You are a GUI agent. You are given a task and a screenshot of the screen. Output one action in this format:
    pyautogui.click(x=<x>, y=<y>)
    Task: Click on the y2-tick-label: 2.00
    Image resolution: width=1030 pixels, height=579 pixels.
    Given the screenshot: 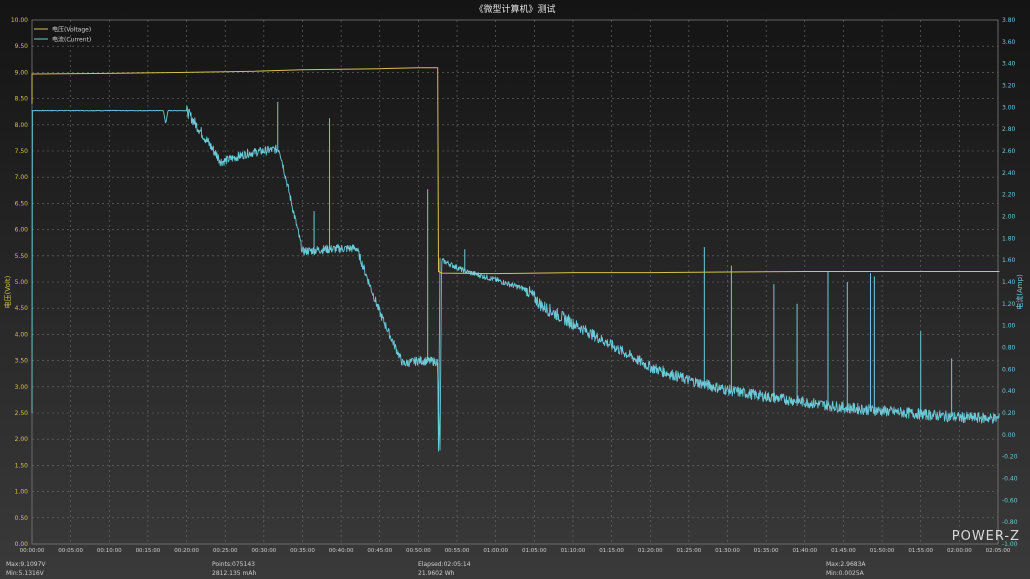 What is the action you would take?
    pyautogui.click(x=1009, y=217)
    